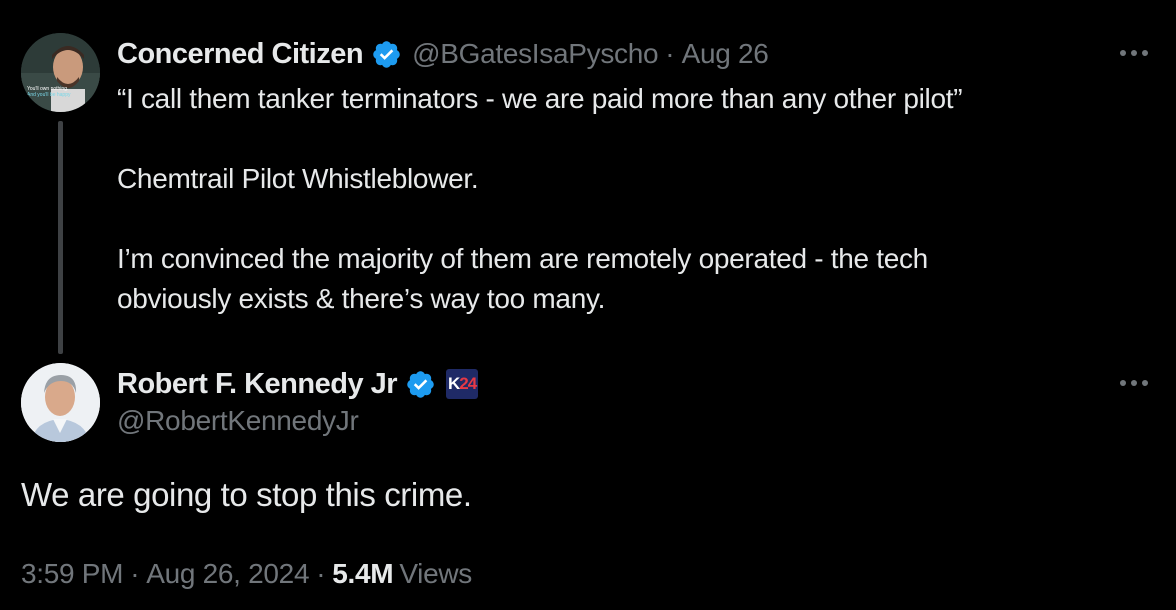 This screenshot has height=610, width=1176. I want to click on tweet-time: 3:59 PM, so click(72, 574).